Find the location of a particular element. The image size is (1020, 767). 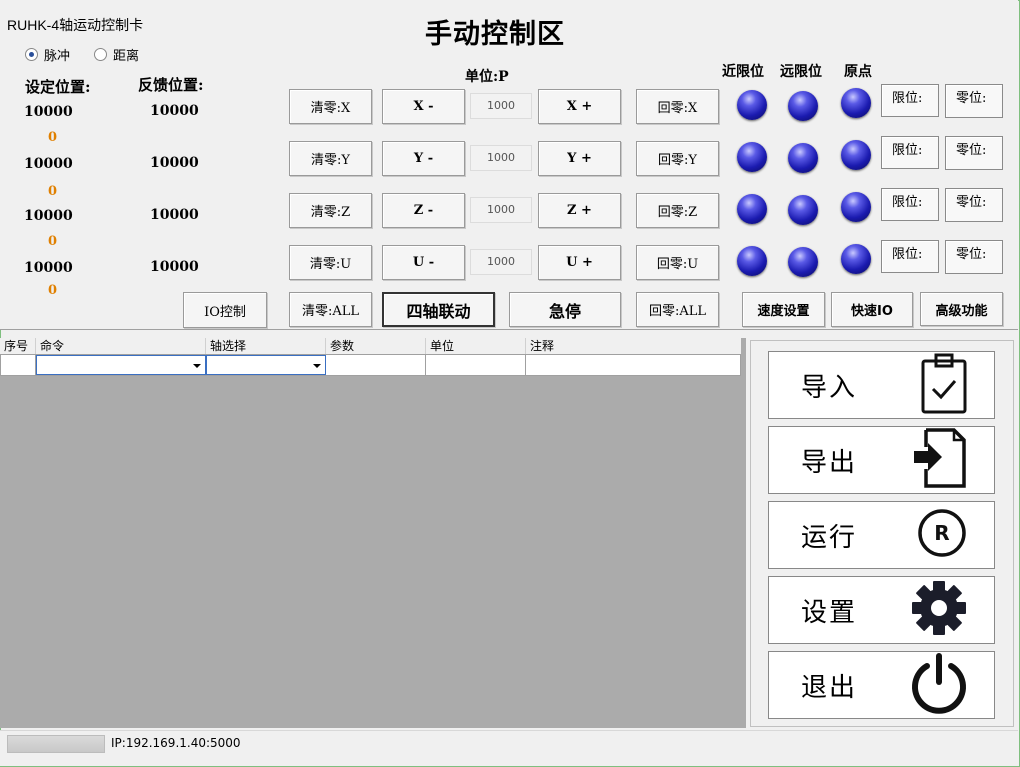

y-plus-button: Y + is located at coordinates (579, 158).